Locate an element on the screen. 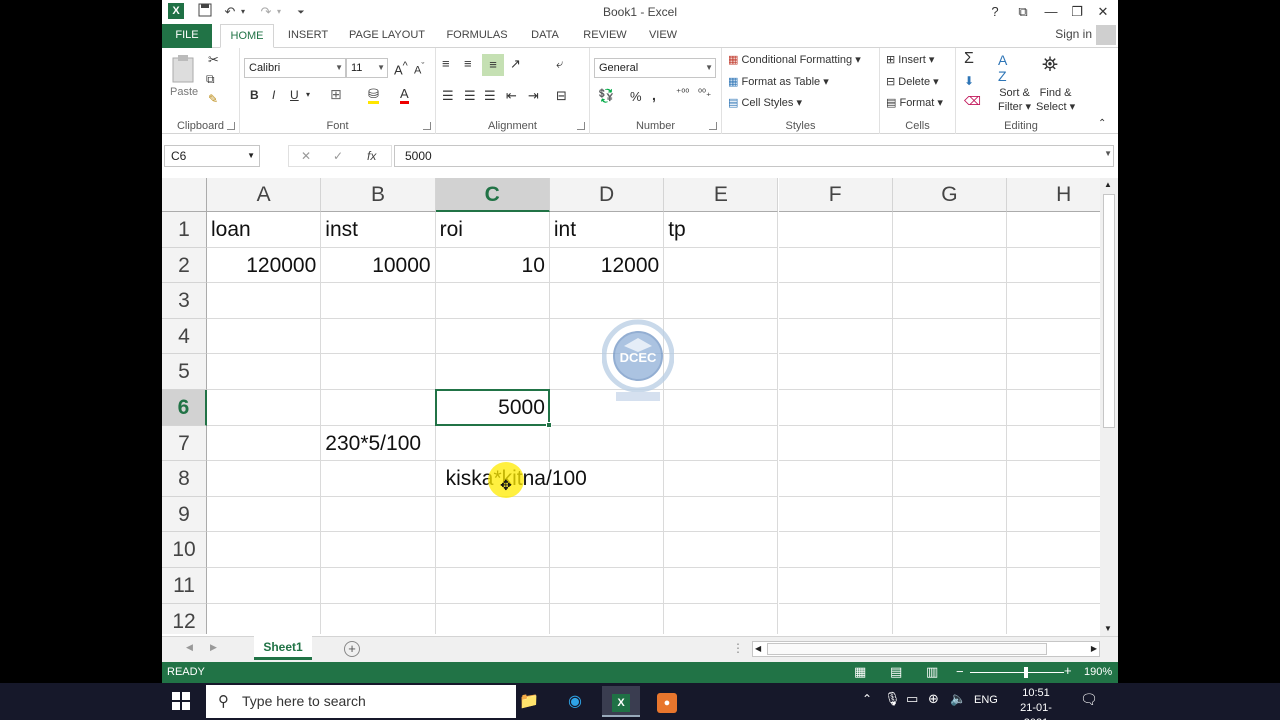  column-header-a: A is located at coordinates (264, 195).